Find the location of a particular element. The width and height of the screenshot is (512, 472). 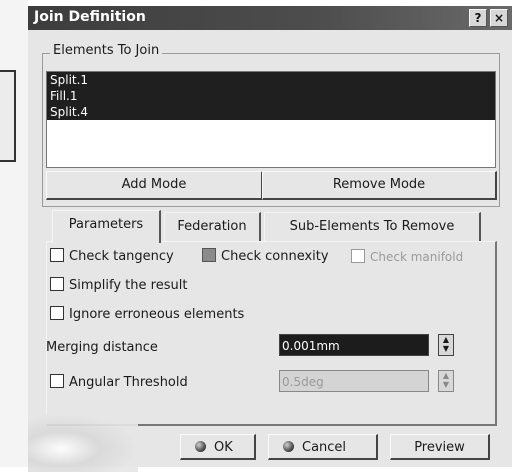

cancel-dot-icon is located at coordinates (288, 446).